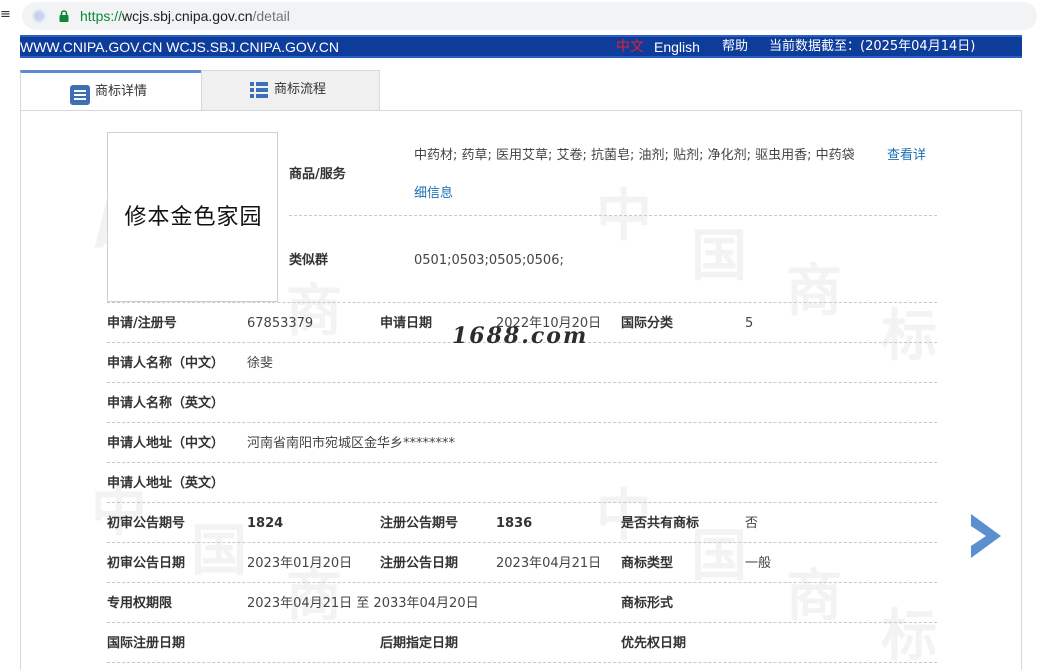 This screenshot has height=670, width=1037. Describe the element at coordinates (300, 563) in the screenshot. I see `prelim-pub-date-value: 2023年01月20日` at that location.